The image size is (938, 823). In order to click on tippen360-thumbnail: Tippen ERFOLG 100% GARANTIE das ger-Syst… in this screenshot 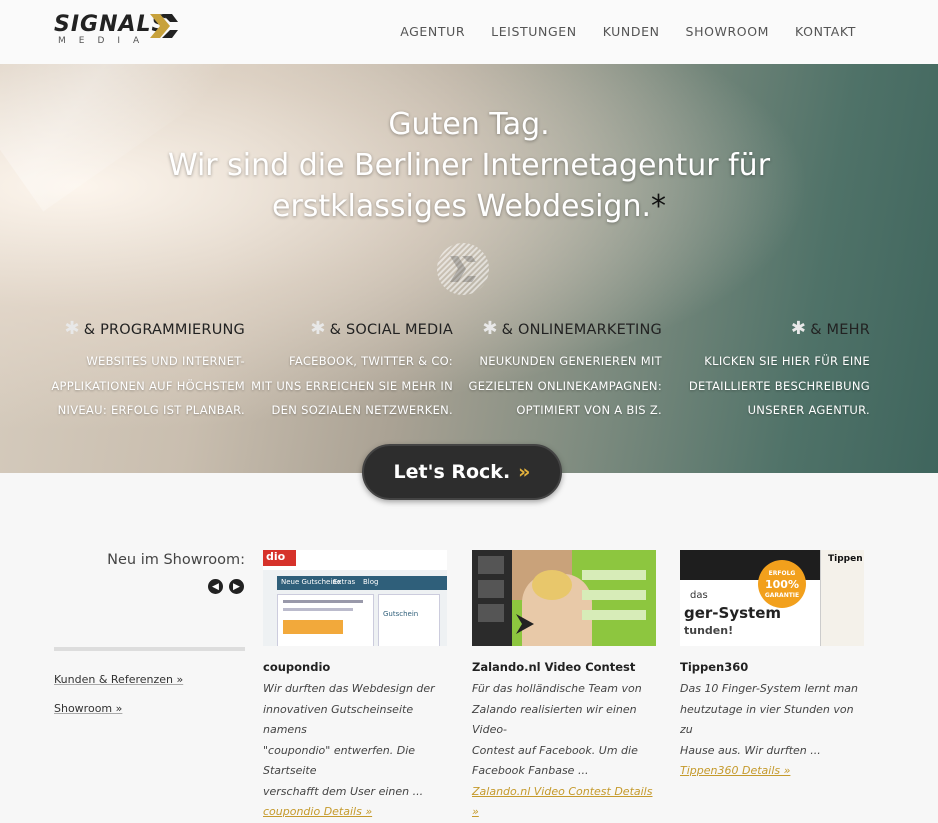, I will do `click(772, 598)`.